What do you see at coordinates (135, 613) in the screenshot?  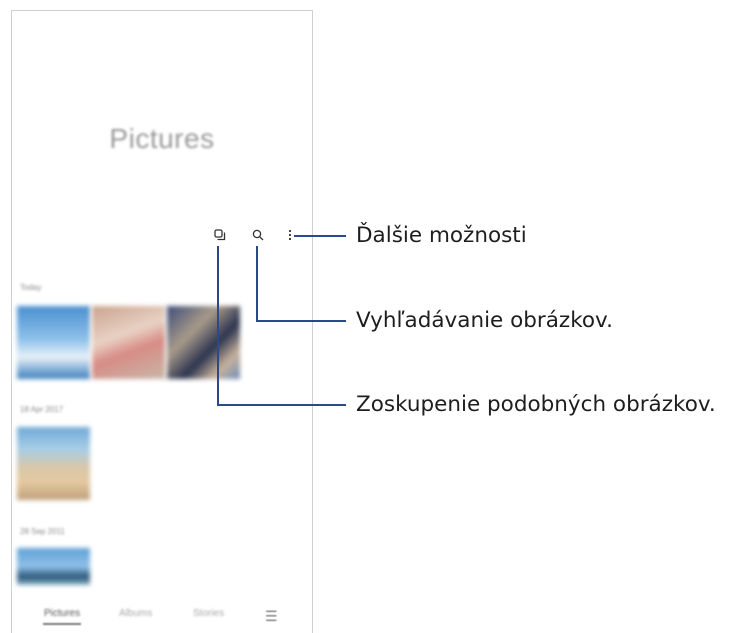 I see `tab-albums: Albums` at bounding box center [135, 613].